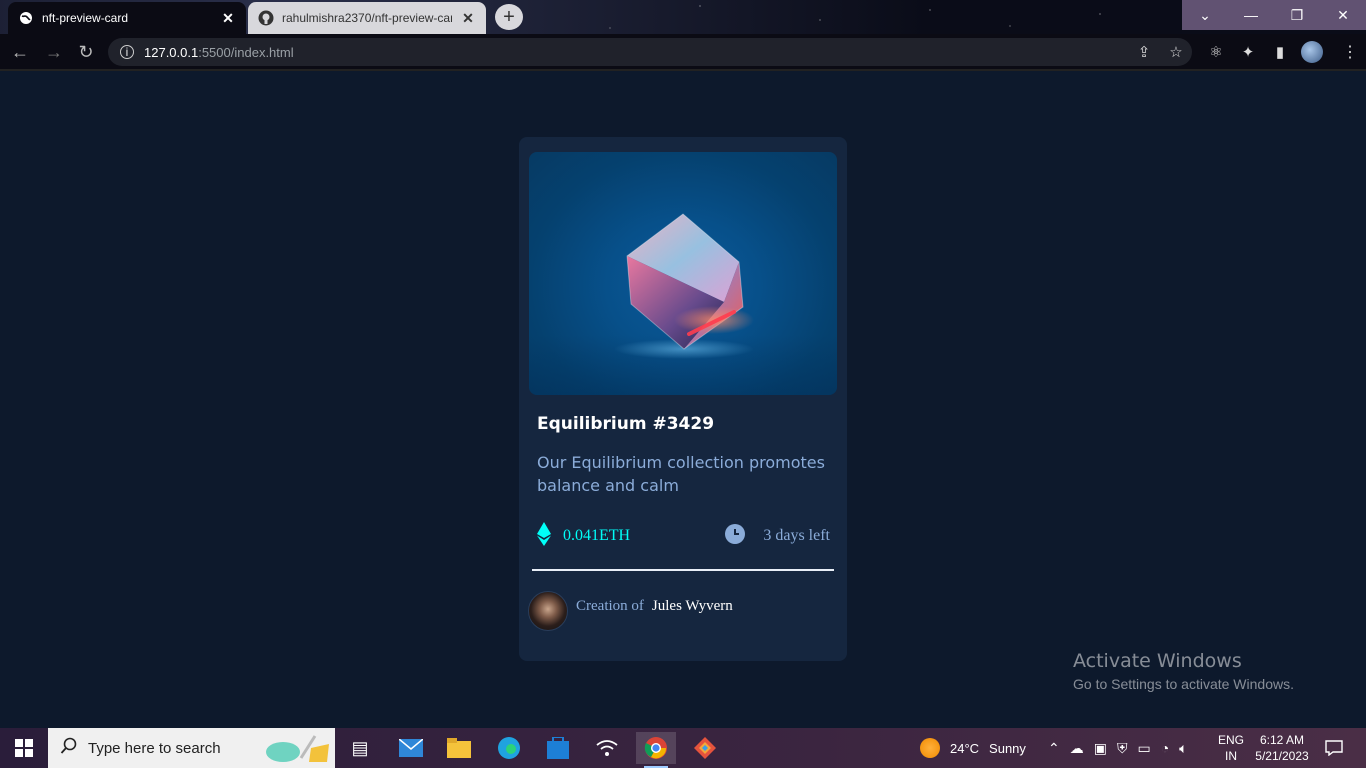 This screenshot has height=768, width=1366. Describe the element at coordinates (411, 748) in the screenshot. I see `mail-icon` at that location.